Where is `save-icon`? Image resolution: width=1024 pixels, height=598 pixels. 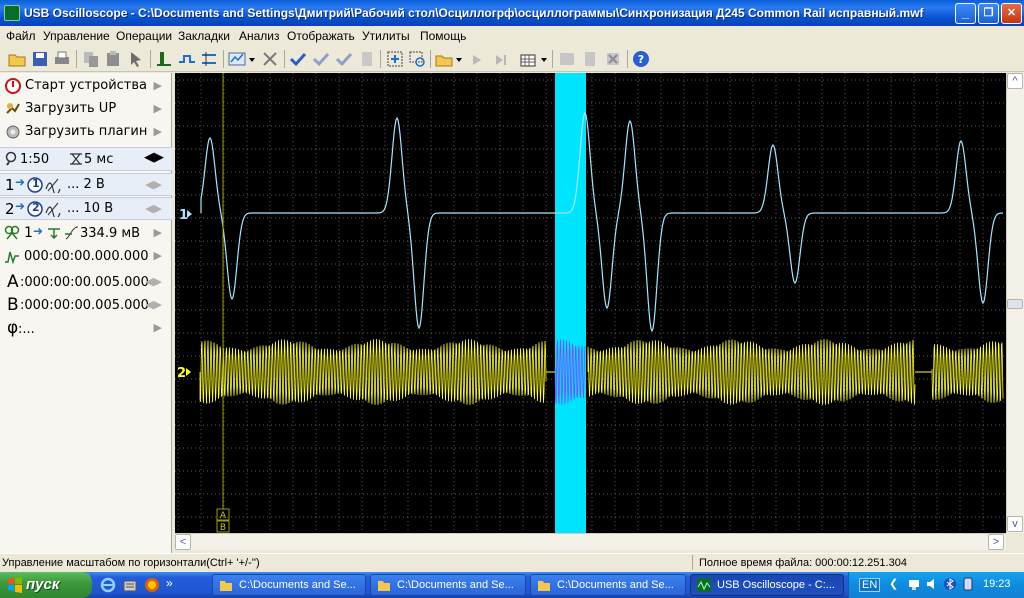 save-icon is located at coordinates (40, 59).